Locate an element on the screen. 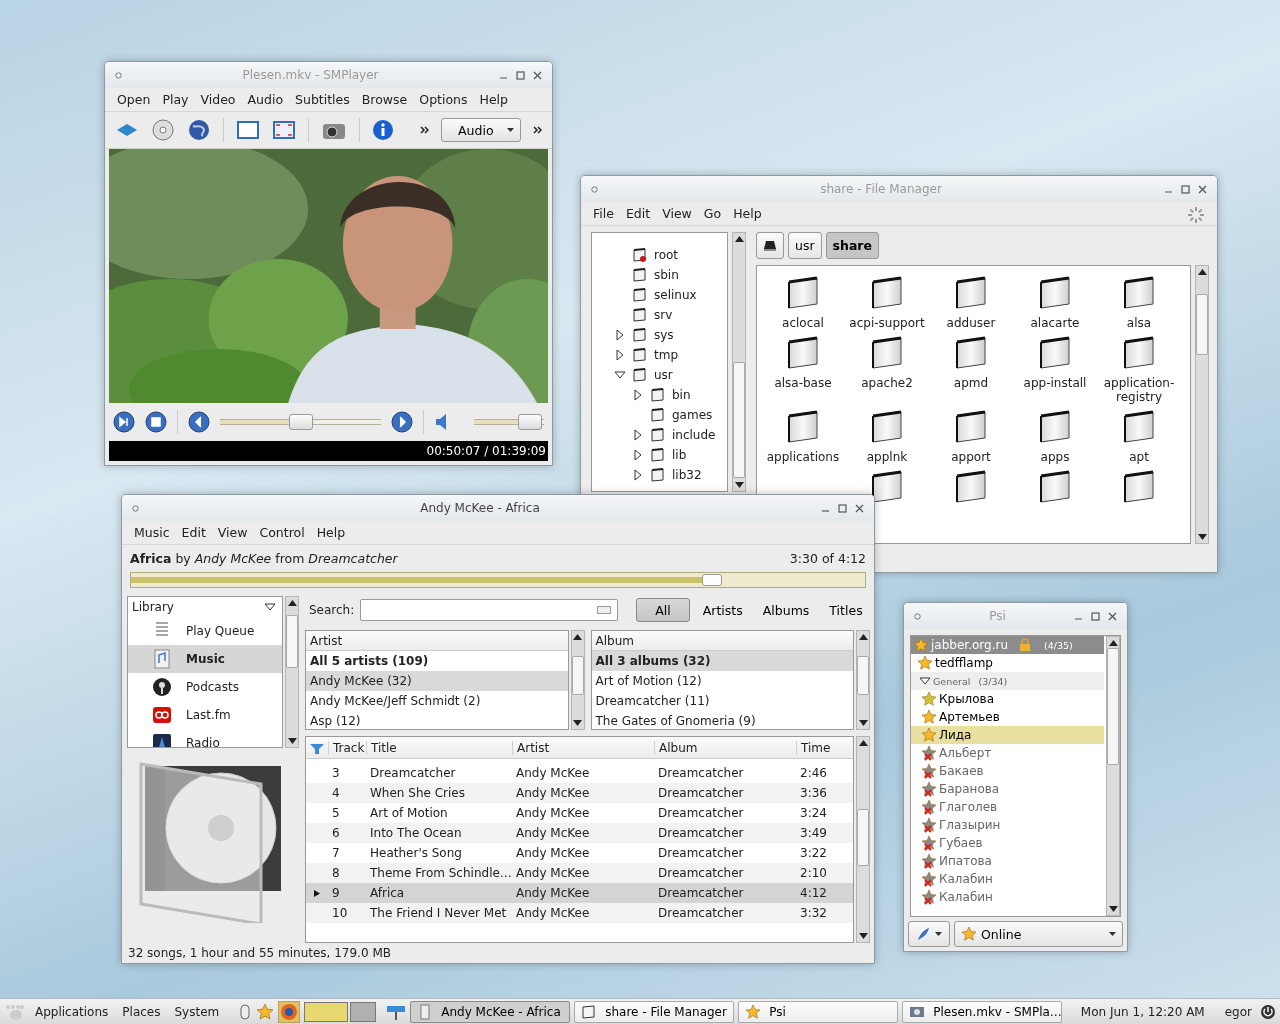 The width and height of the screenshot is (1280, 1024). tree-item: games is located at coordinates (692, 415).